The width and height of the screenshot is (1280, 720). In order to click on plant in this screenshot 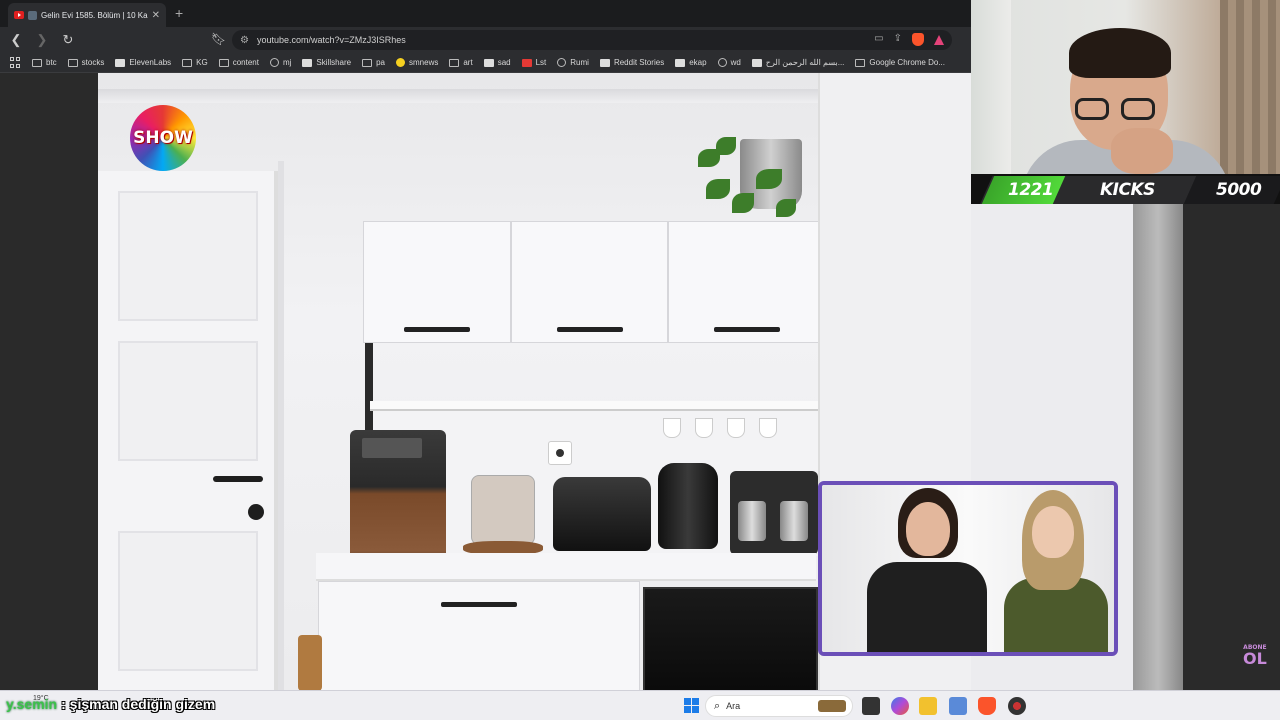, I will do `click(755, 176)`.